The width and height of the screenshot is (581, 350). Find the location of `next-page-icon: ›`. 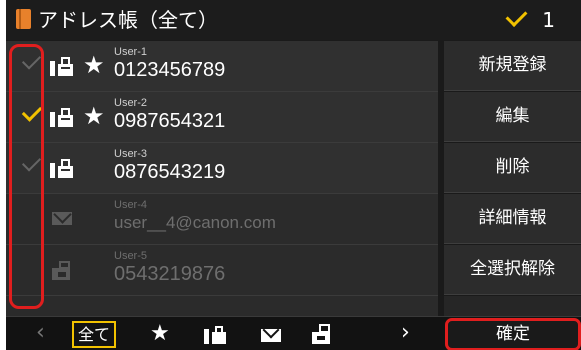

next-page-icon: › is located at coordinates (405, 333).